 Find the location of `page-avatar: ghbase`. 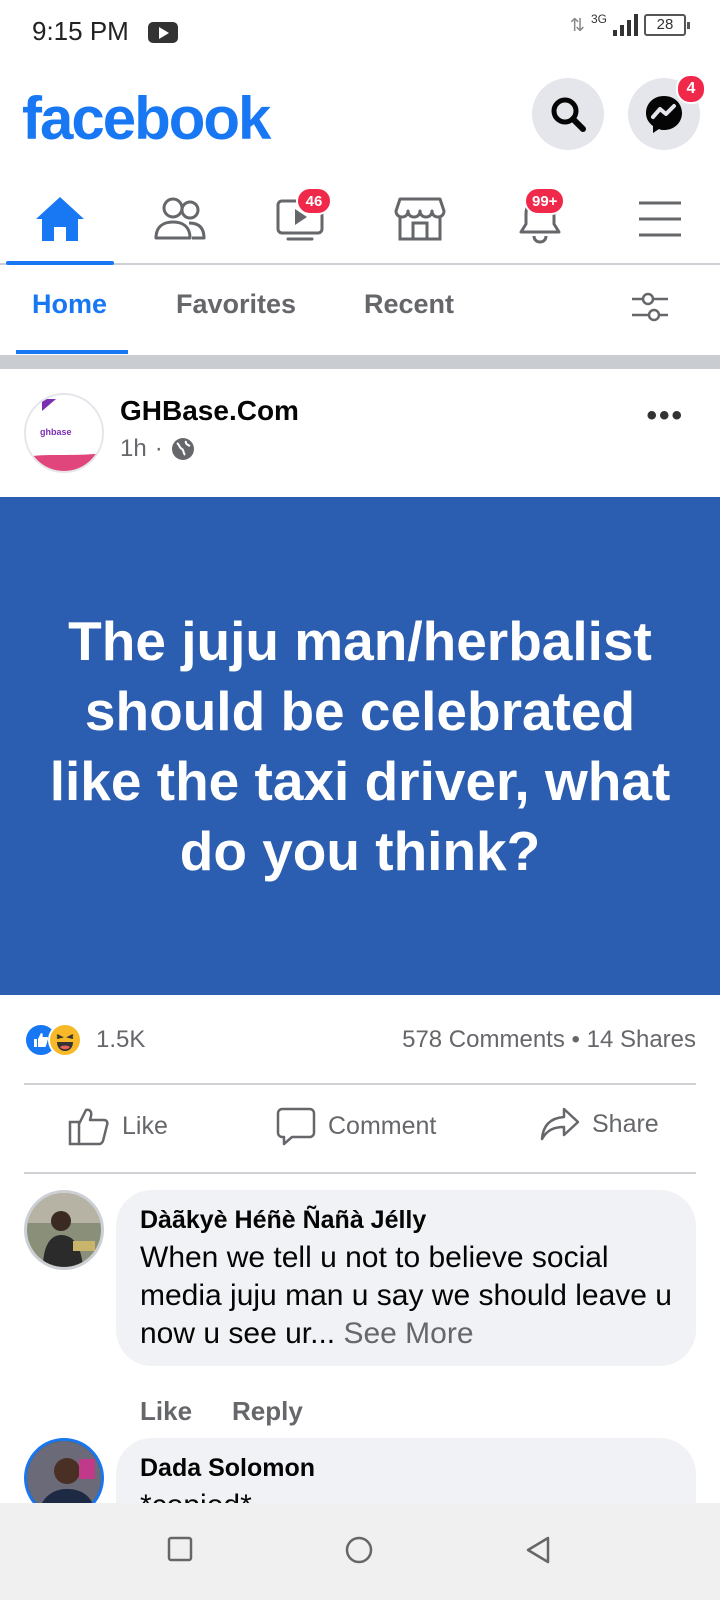

page-avatar: ghbase is located at coordinates (64, 433).